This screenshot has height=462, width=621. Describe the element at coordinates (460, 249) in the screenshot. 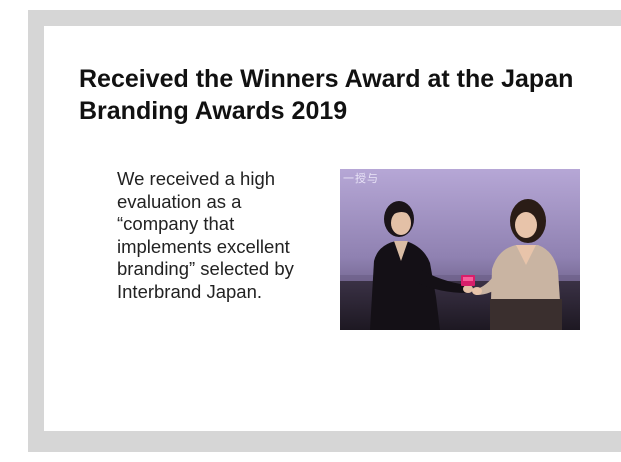

I see `award-ceremony-photo: 一授与` at that location.